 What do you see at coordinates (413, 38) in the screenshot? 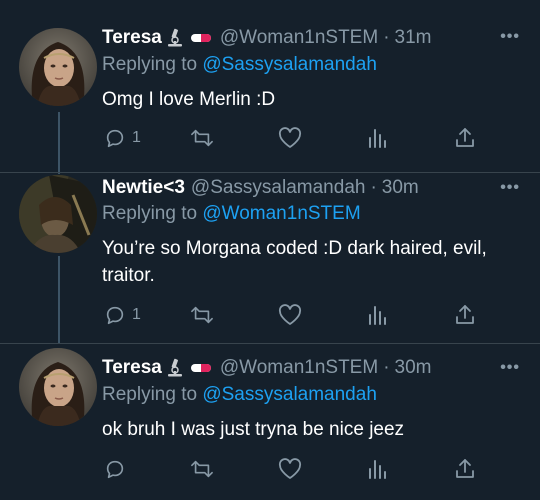
I see `timestamp: 31m` at bounding box center [413, 38].